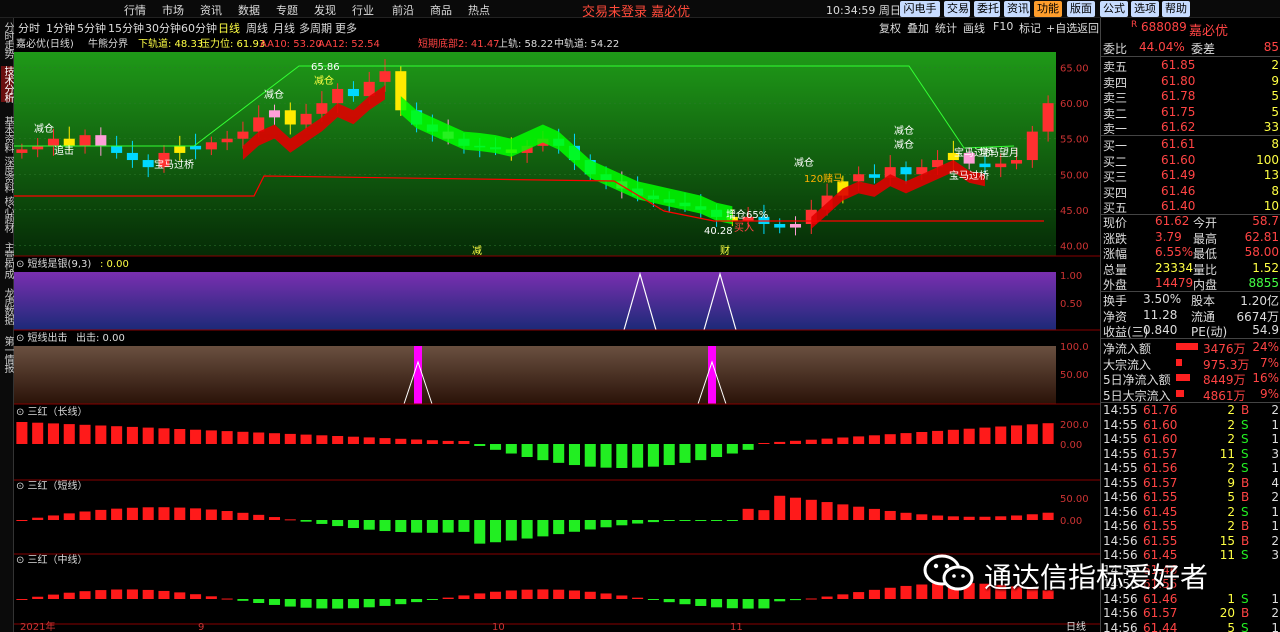  What do you see at coordinates (135, 10) in the screenshot?
I see `menu-item: 行情` at bounding box center [135, 10].